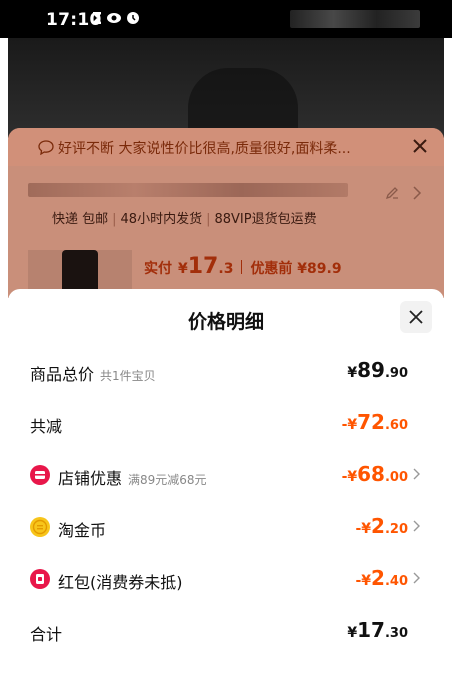 The width and height of the screenshot is (452, 677). Describe the element at coordinates (226, 19) in the screenshot. I see `status-bar: 17:10` at that location.